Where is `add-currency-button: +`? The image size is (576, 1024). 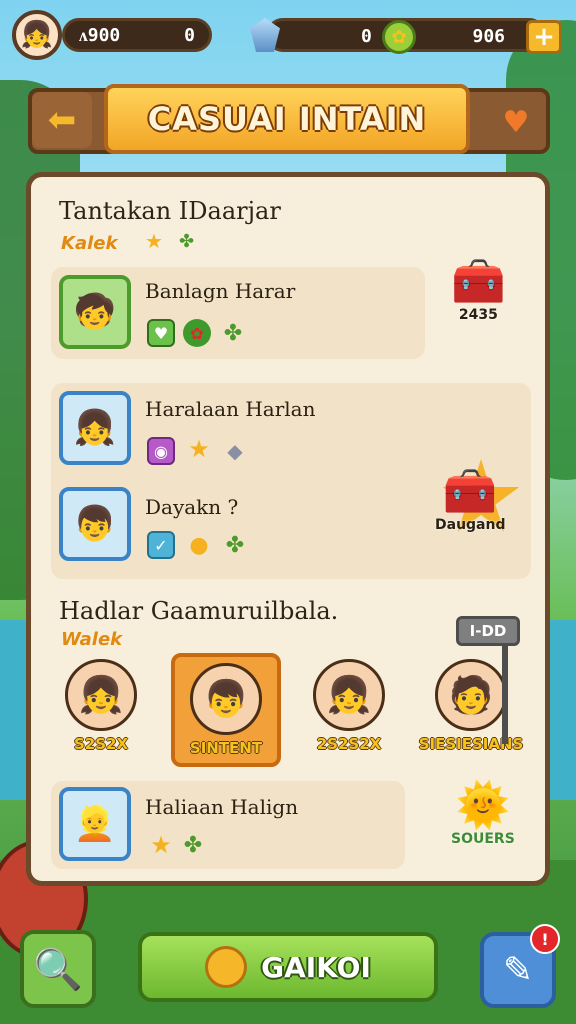 add-currency-button: + is located at coordinates (544, 37).